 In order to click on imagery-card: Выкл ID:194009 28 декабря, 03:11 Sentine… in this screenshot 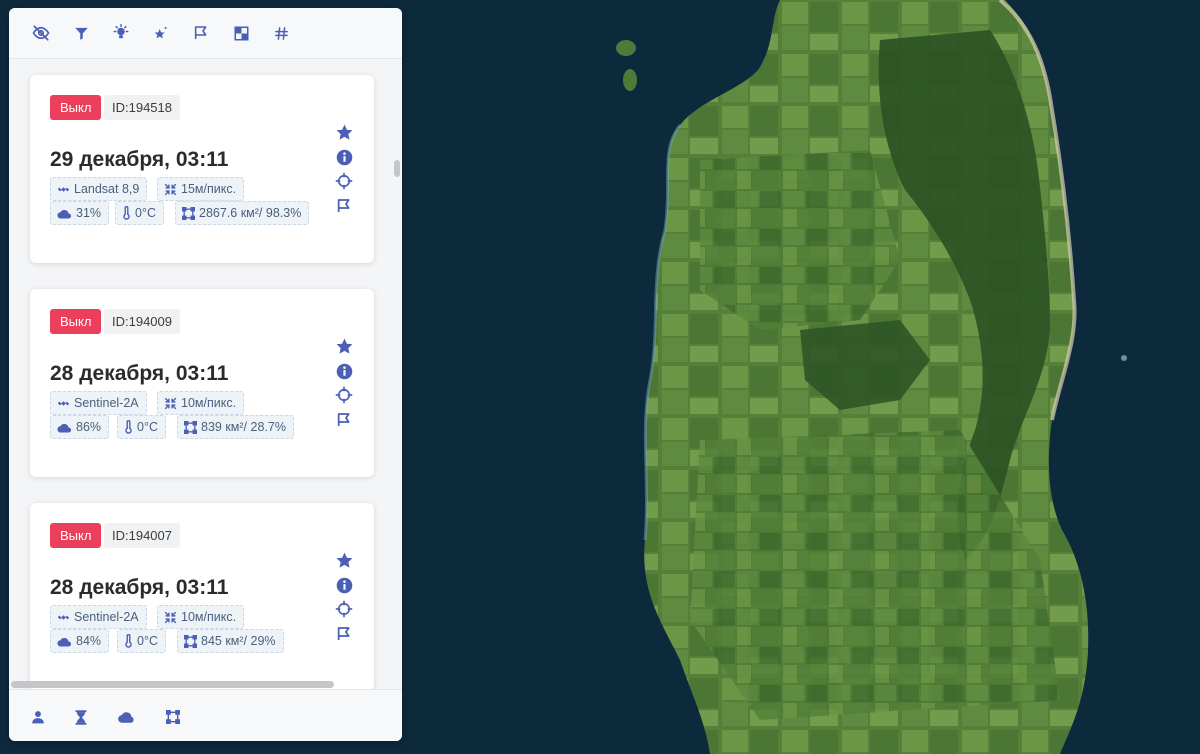, I will do `click(202, 383)`.